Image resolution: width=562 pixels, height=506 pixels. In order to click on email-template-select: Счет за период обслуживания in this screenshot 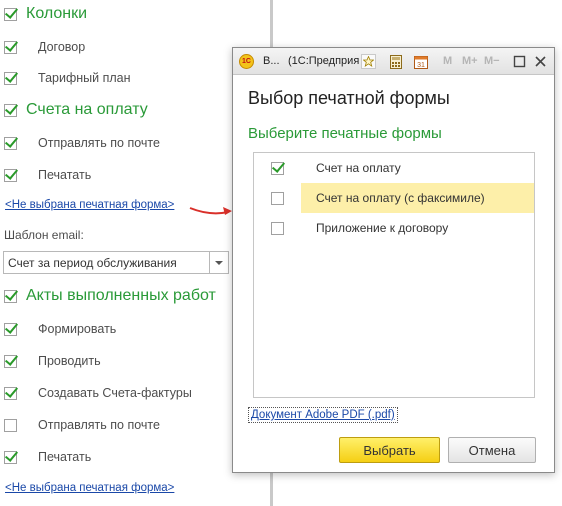, I will do `click(116, 262)`.